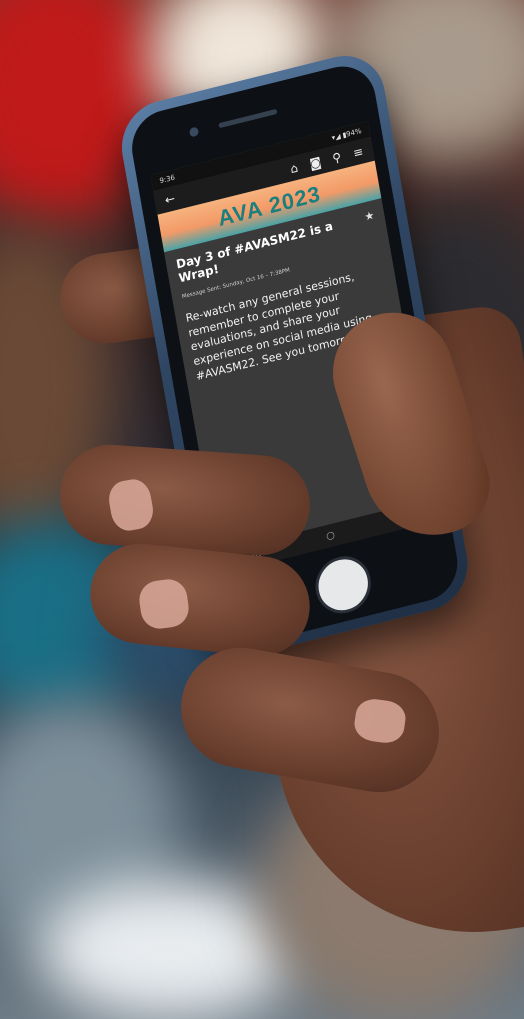 The image size is (524, 1019). What do you see at coordinates (358, 152) in the screenshot?
I see `menu-icon: ≡` at bounding box center [358, 152].